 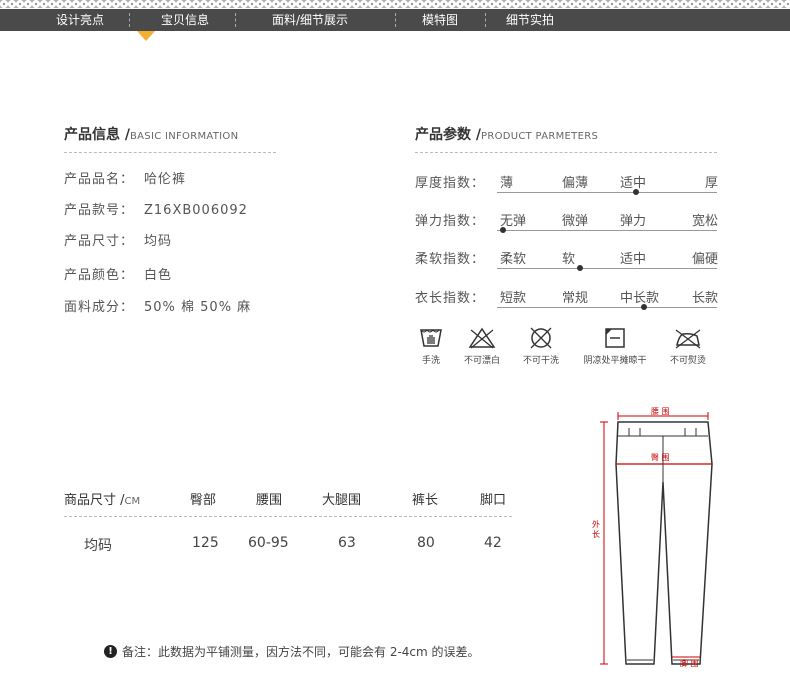 I want to click on param-label: 厚度指数：, so click(x=450, y=183).